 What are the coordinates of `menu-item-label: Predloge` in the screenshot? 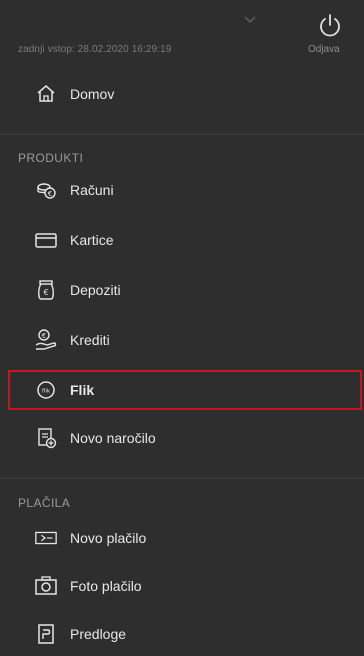 It's located at (98, 634).